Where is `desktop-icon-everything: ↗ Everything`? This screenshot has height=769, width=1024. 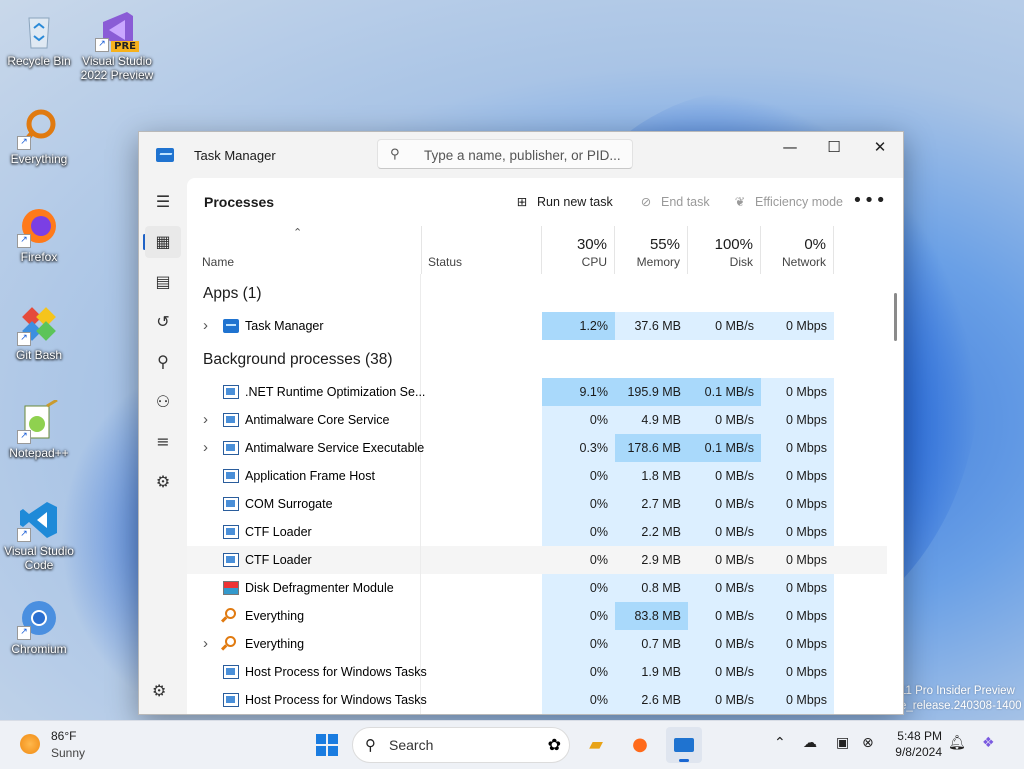
desktop-icon-everything: ↗ Everything is located at coordinates (39, 136).